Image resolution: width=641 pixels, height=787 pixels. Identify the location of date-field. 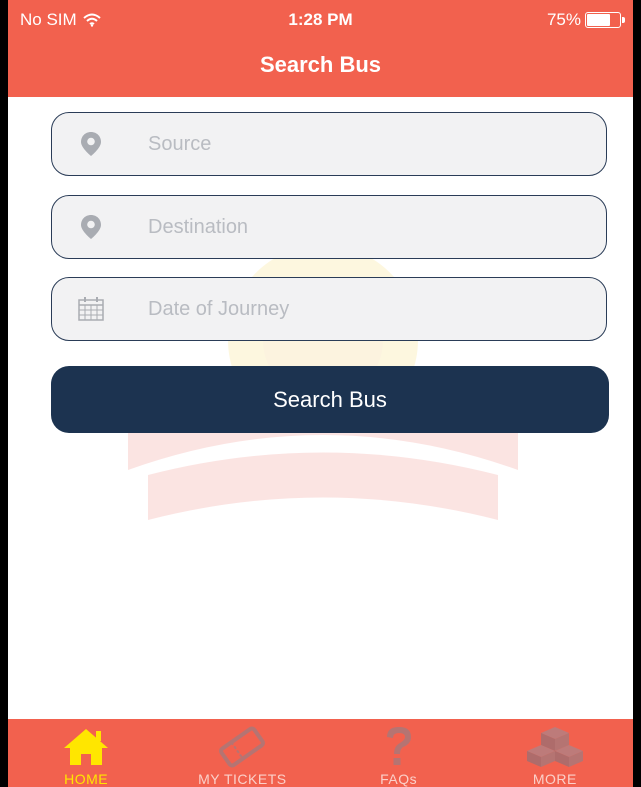
(329, 309).